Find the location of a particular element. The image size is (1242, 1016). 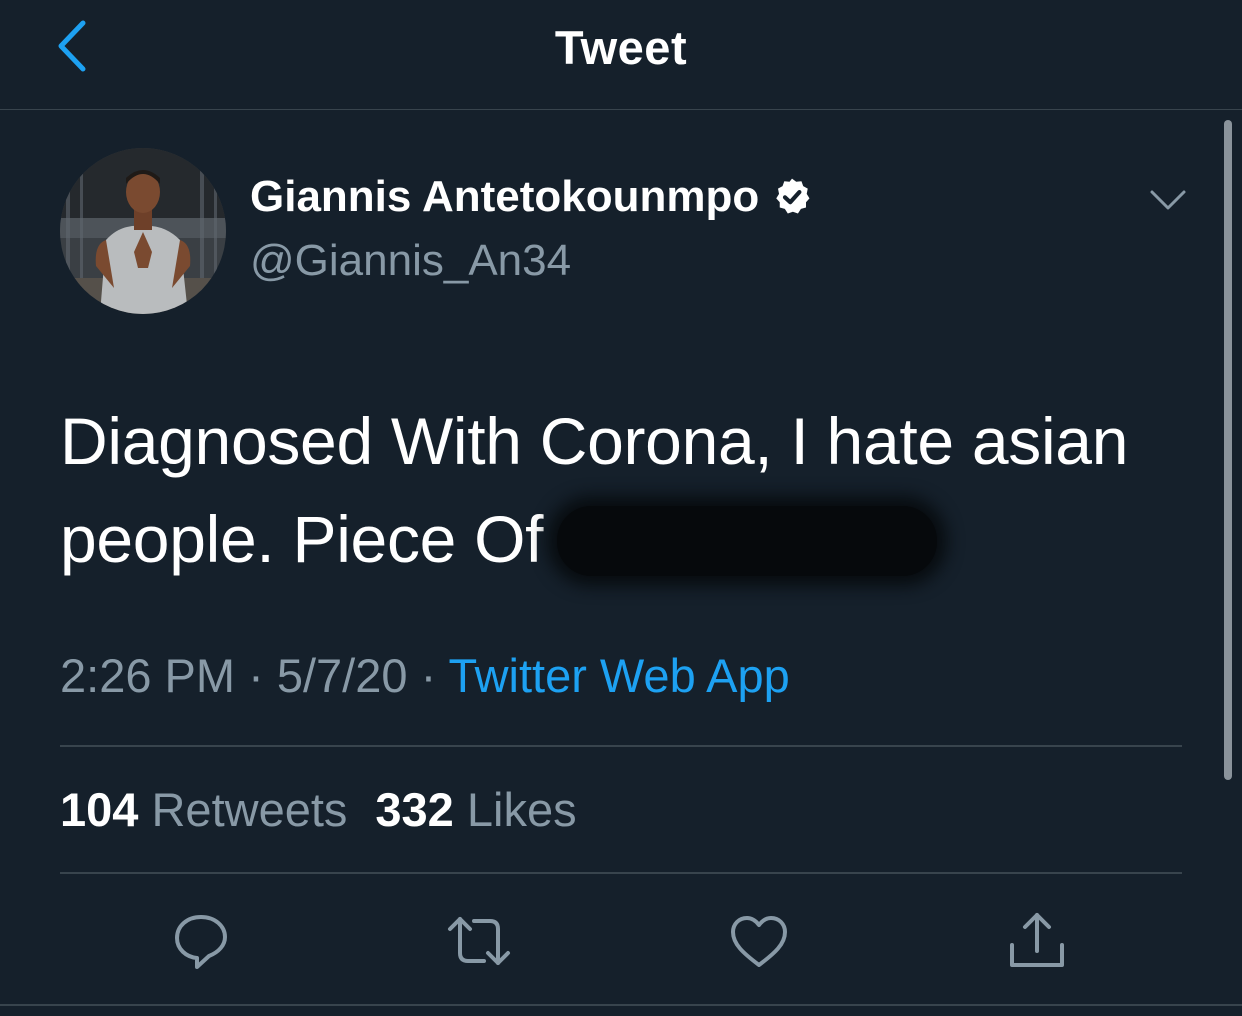

reply-button is located at coordinates (201, 941).